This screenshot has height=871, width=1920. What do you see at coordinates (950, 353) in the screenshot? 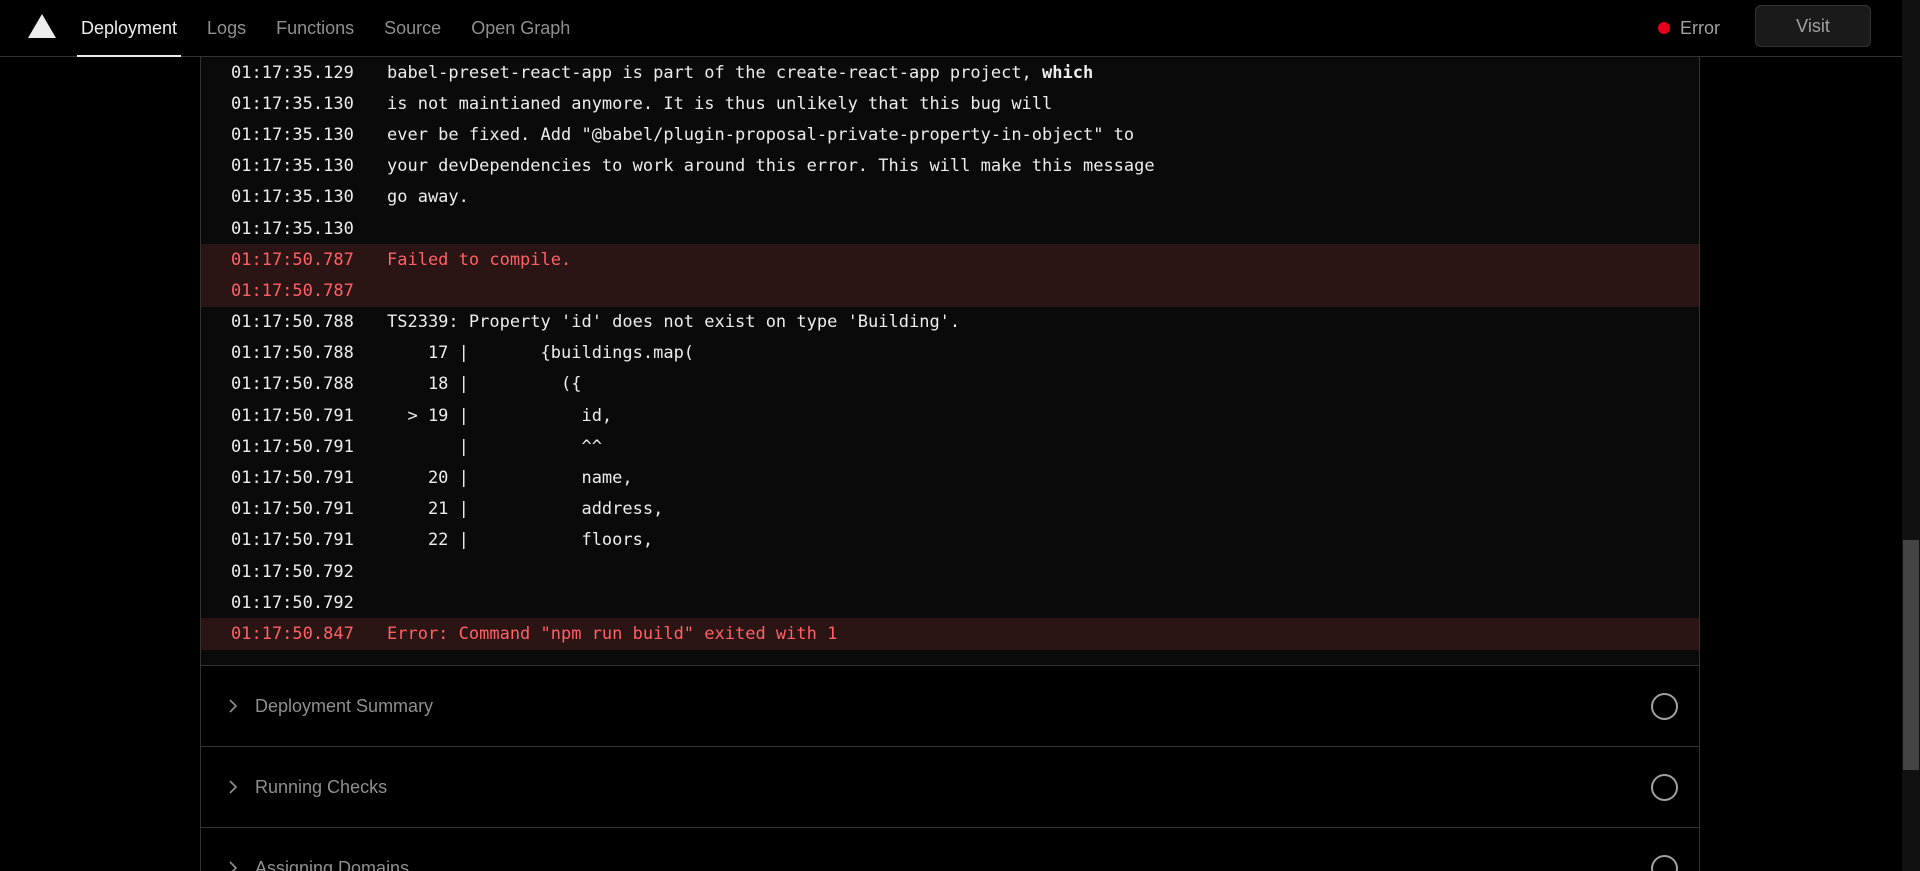
I see `log-line: 01:17:50.788 17 | {buildings.map(` at bounding box center [950, 353].